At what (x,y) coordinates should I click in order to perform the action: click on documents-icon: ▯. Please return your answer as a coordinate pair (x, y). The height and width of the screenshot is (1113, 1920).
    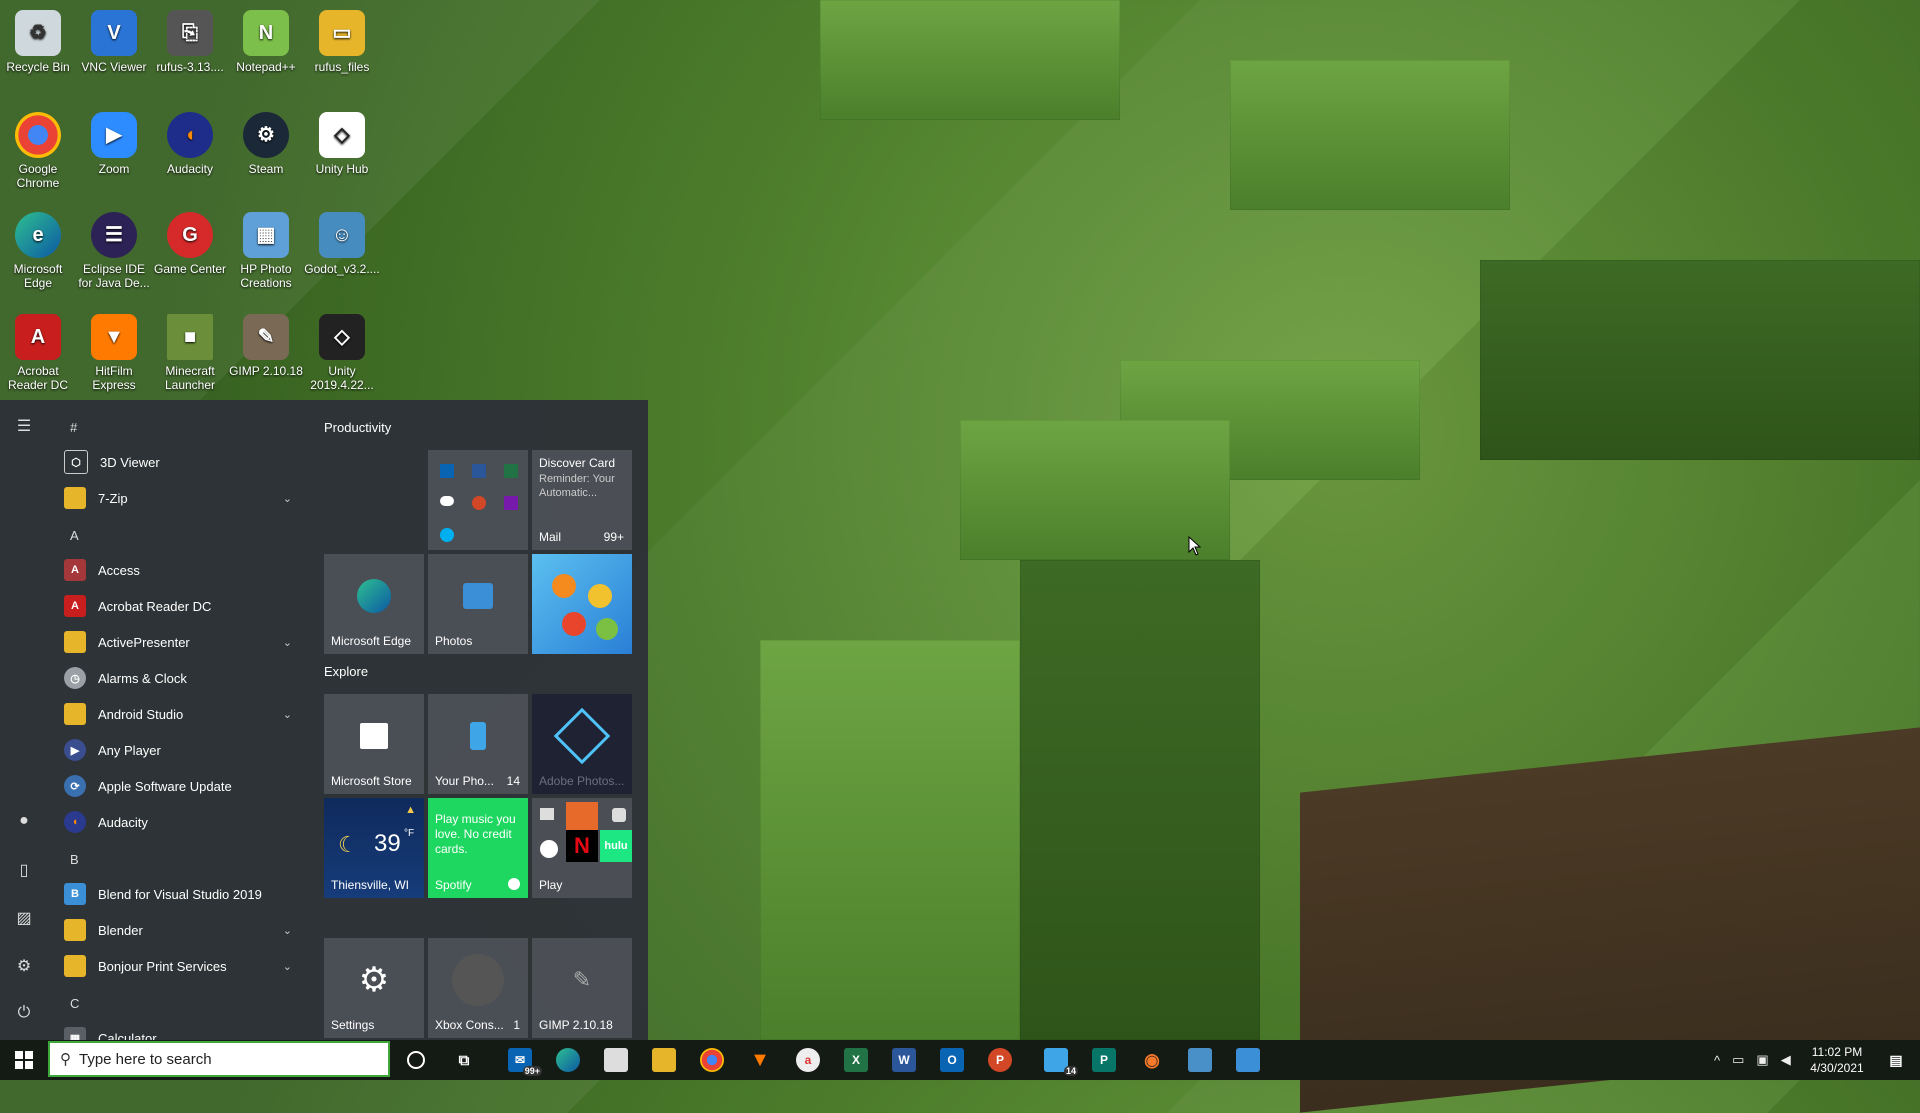
    Looking at the image, I should click on (24, 872).